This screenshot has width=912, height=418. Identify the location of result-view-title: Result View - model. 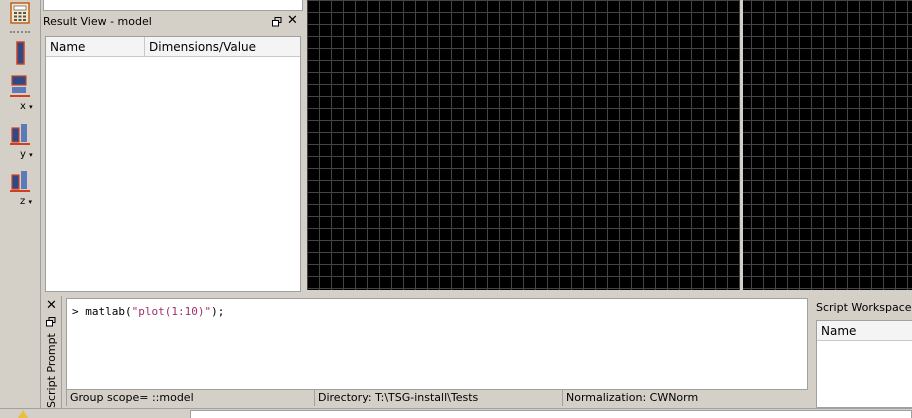
(97, 21).